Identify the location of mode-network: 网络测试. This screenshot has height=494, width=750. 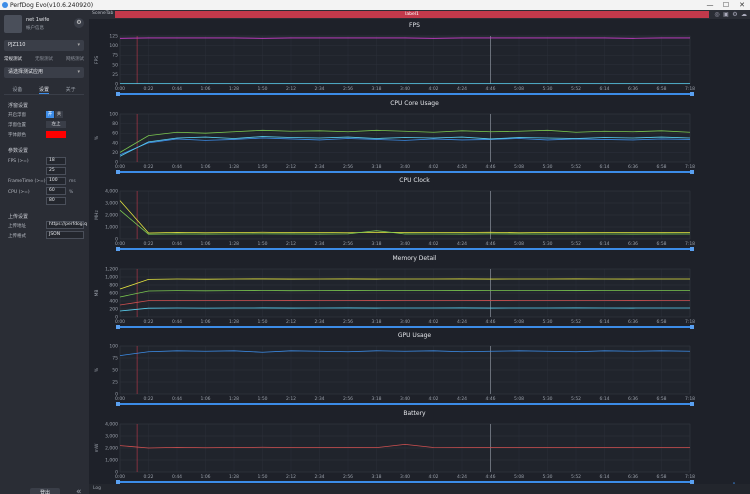
(75, 59).